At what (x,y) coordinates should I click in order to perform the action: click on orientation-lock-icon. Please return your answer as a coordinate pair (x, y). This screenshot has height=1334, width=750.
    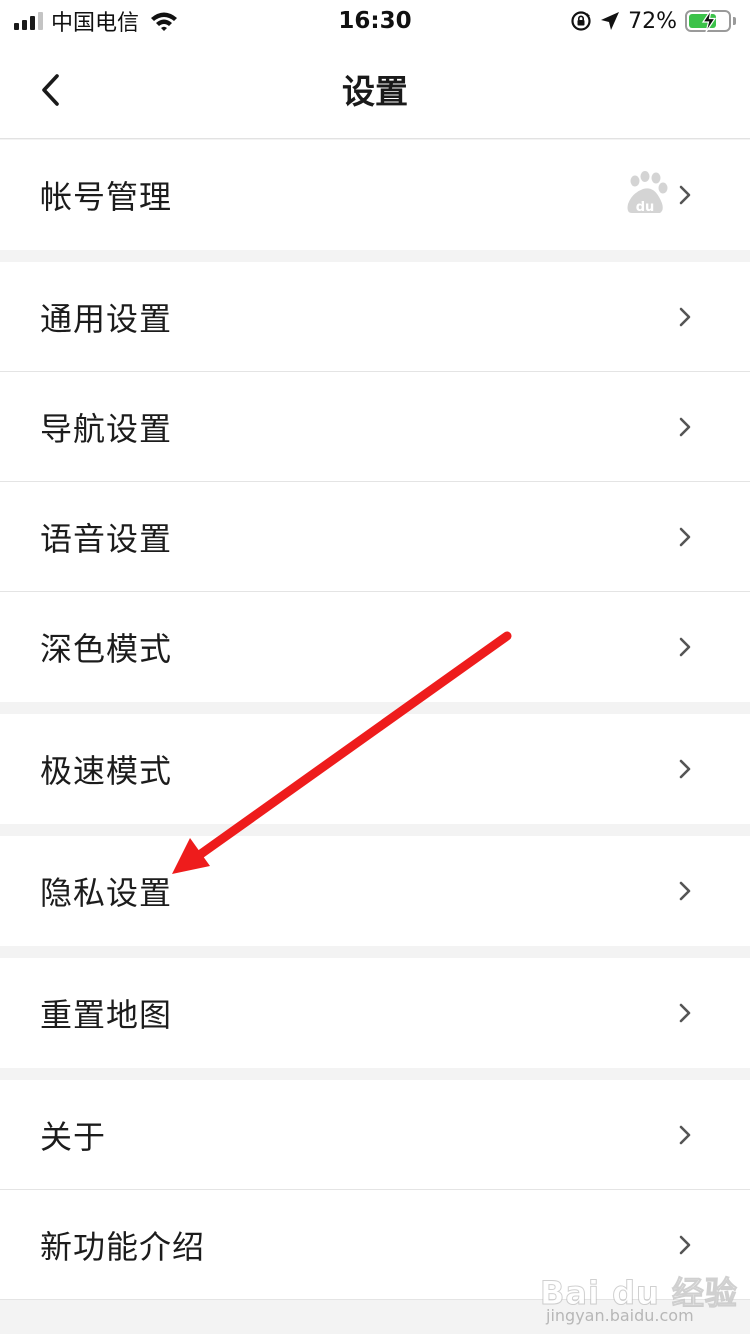
    Looking at the image, I should click on (581, 21).